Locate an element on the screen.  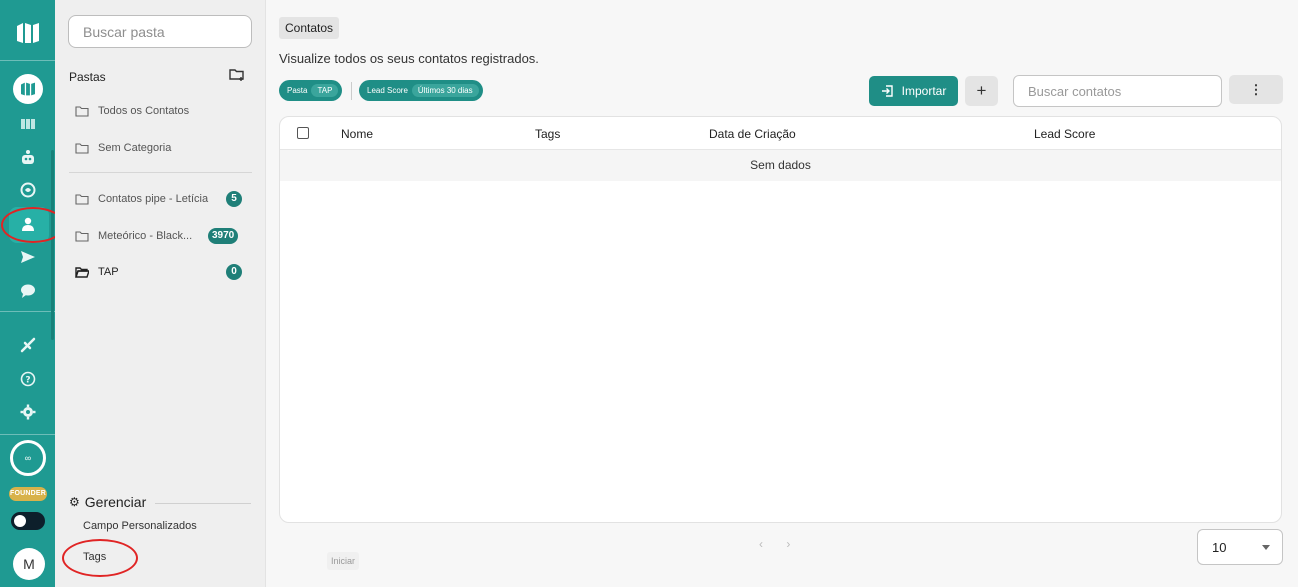
filter-key: Lead Score is located at coordinates (387, 90).